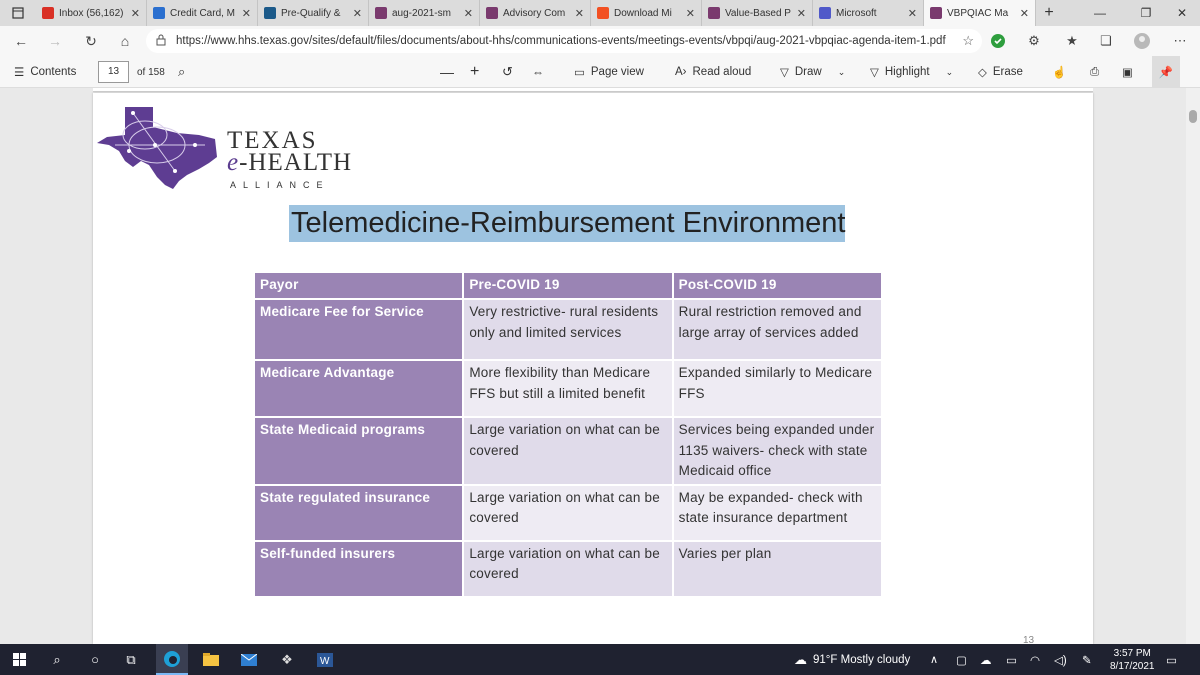  What do you see at coordinates (131, 659) in the screenshot?
I see `task-view-icon: ⧉` at bounding box center [131, 659].